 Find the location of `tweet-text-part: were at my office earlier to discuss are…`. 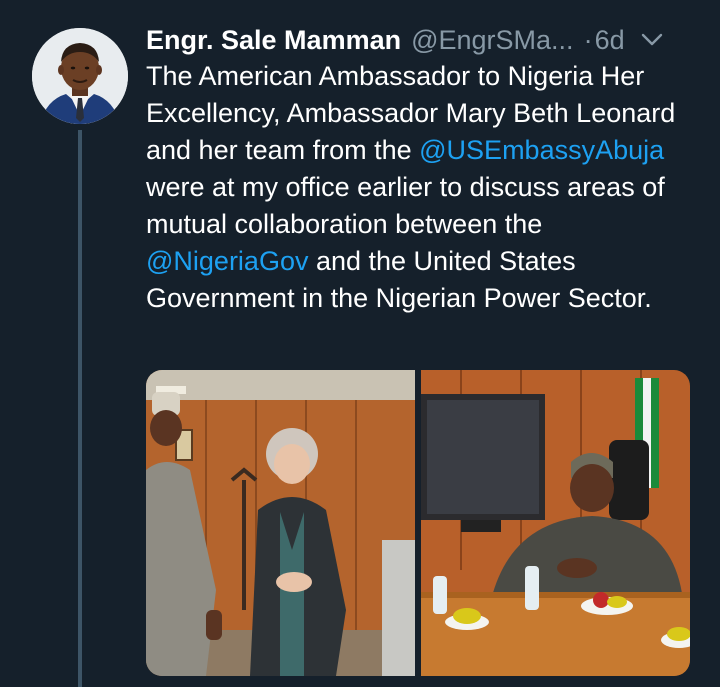

tweet-text-part: were at my office earlier to discuss are… is located at coordinates (405, 205).